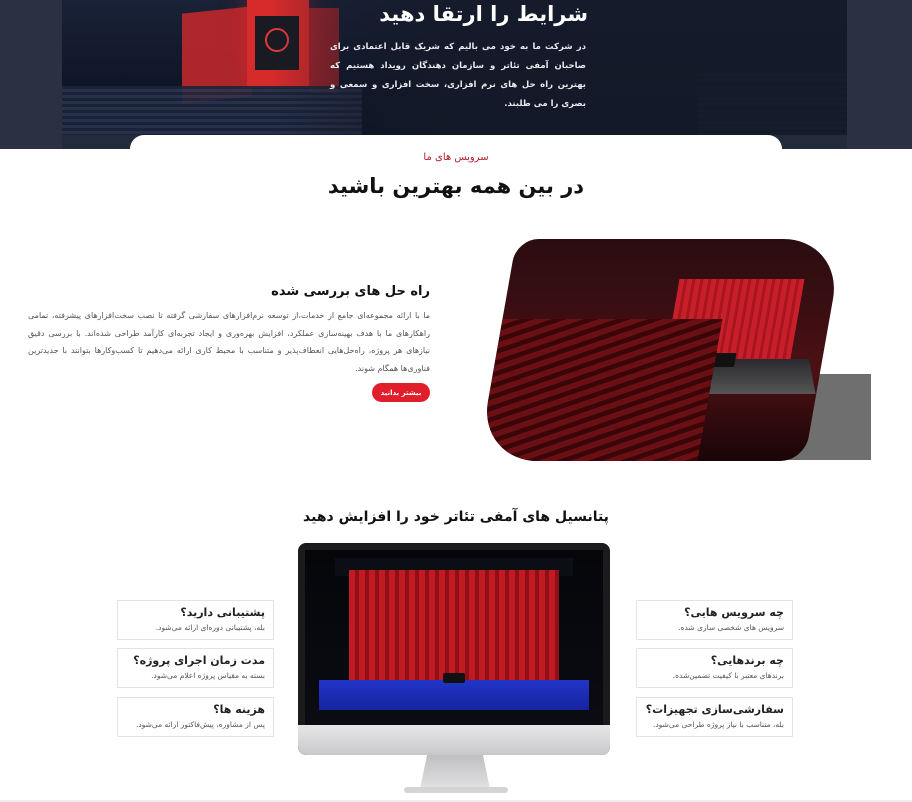  I want to click on imac-chin, so click(454, 740).